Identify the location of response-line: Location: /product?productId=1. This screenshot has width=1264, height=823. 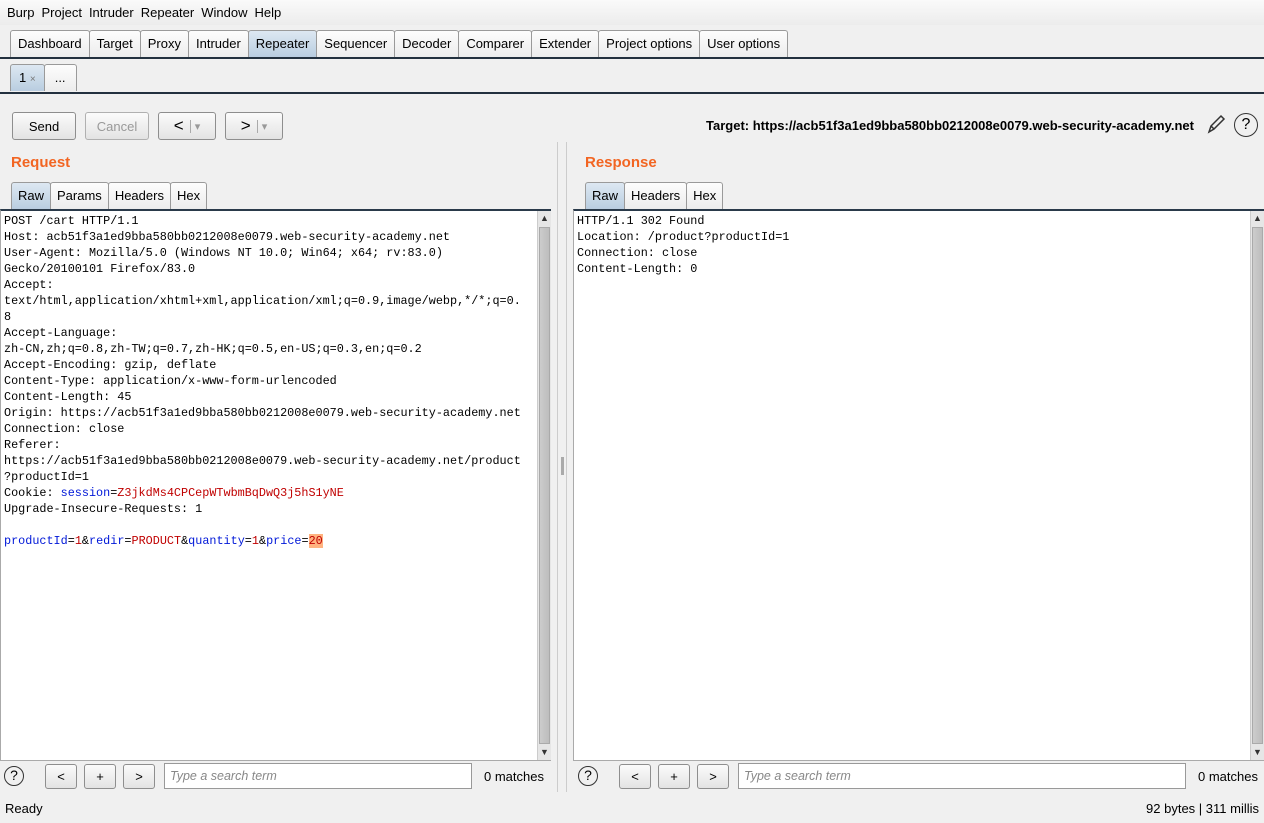
(683, 237).